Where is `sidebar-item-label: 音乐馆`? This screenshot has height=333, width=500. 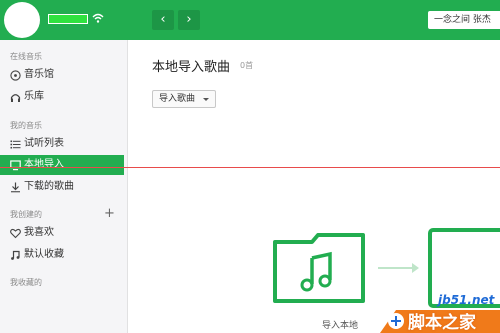 sidebar-item-label: 音乐馆 is located at coordinates (39, 74).